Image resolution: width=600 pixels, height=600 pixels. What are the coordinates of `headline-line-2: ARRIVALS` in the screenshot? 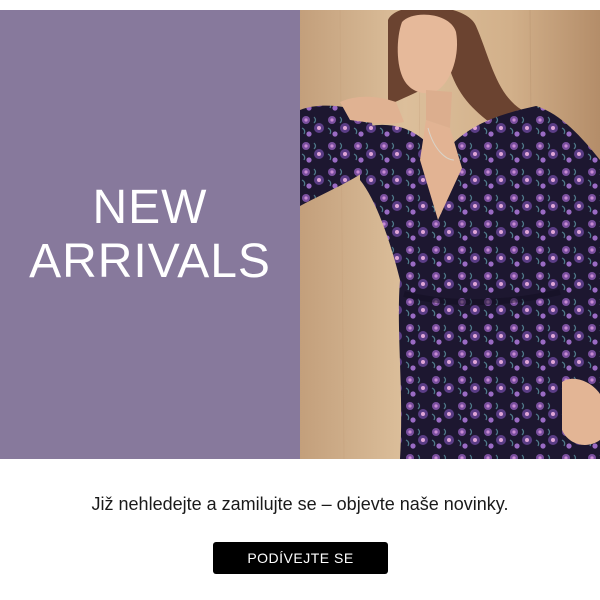 It's located at (150, 261).